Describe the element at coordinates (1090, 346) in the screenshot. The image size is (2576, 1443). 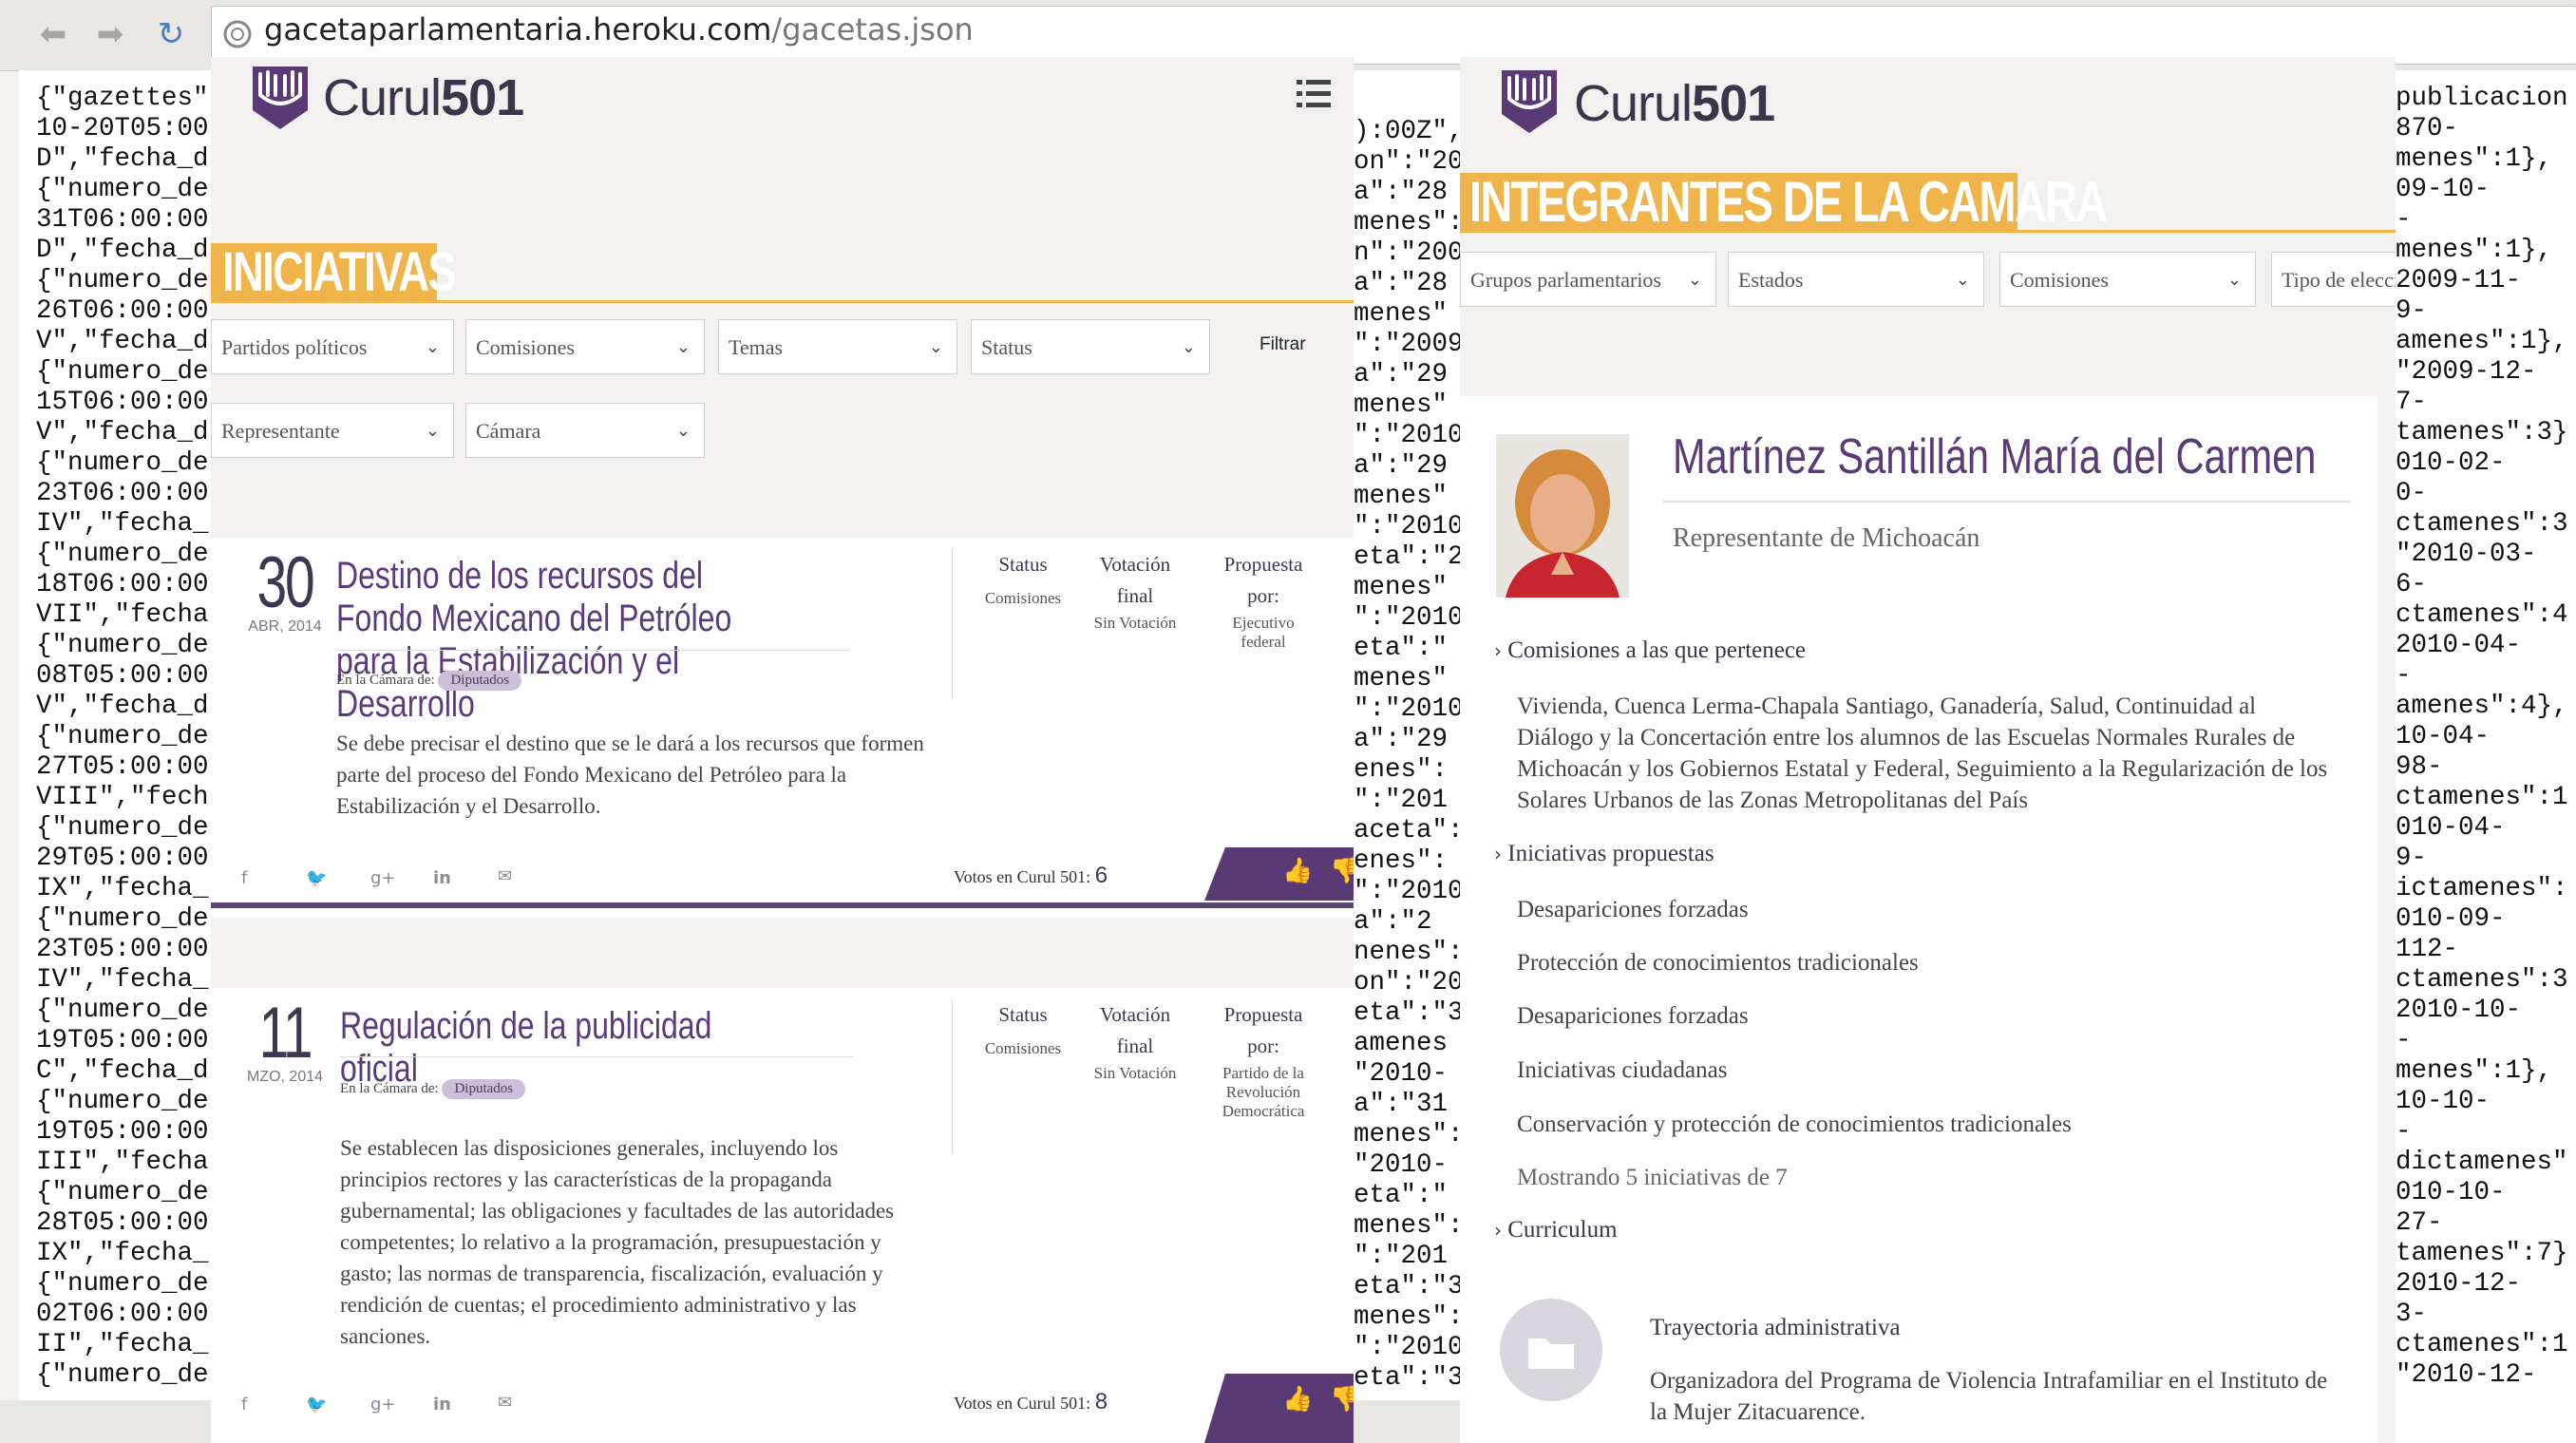
I see `status-select: Status ⌄` at that location.